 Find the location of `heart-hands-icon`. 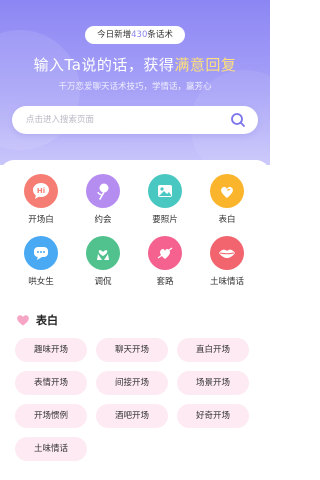

heart-hands-icon is located at coordinates (103, 253).